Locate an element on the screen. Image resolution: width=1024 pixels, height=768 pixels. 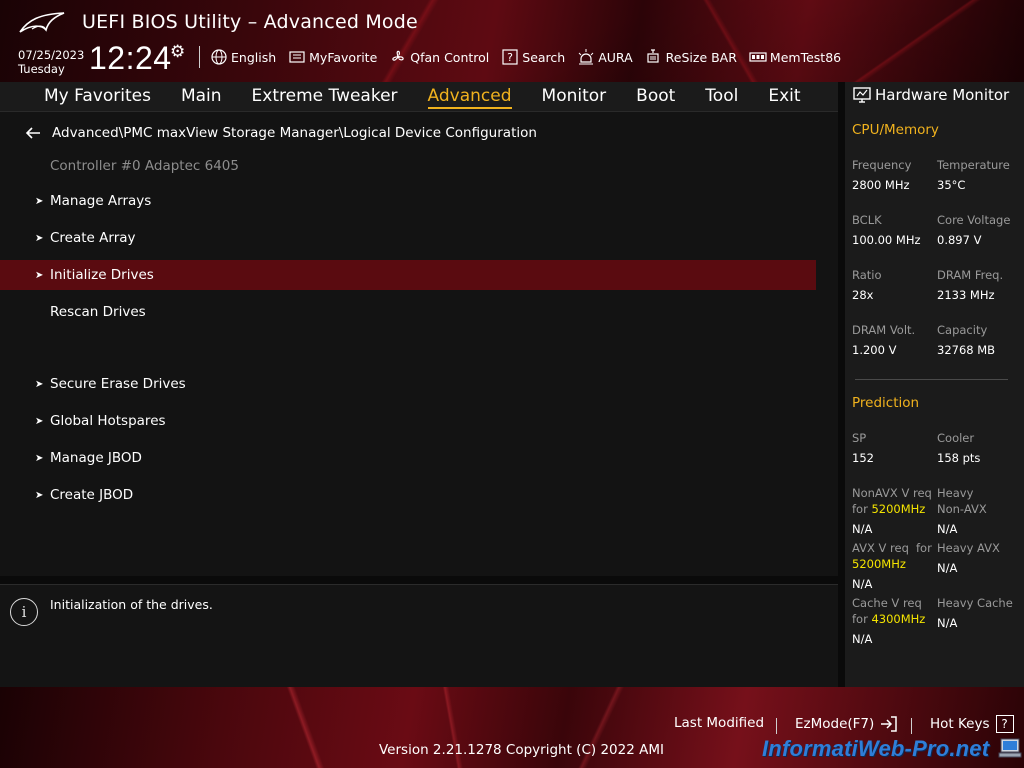
language-label: English is located at coordinates (254, 57).